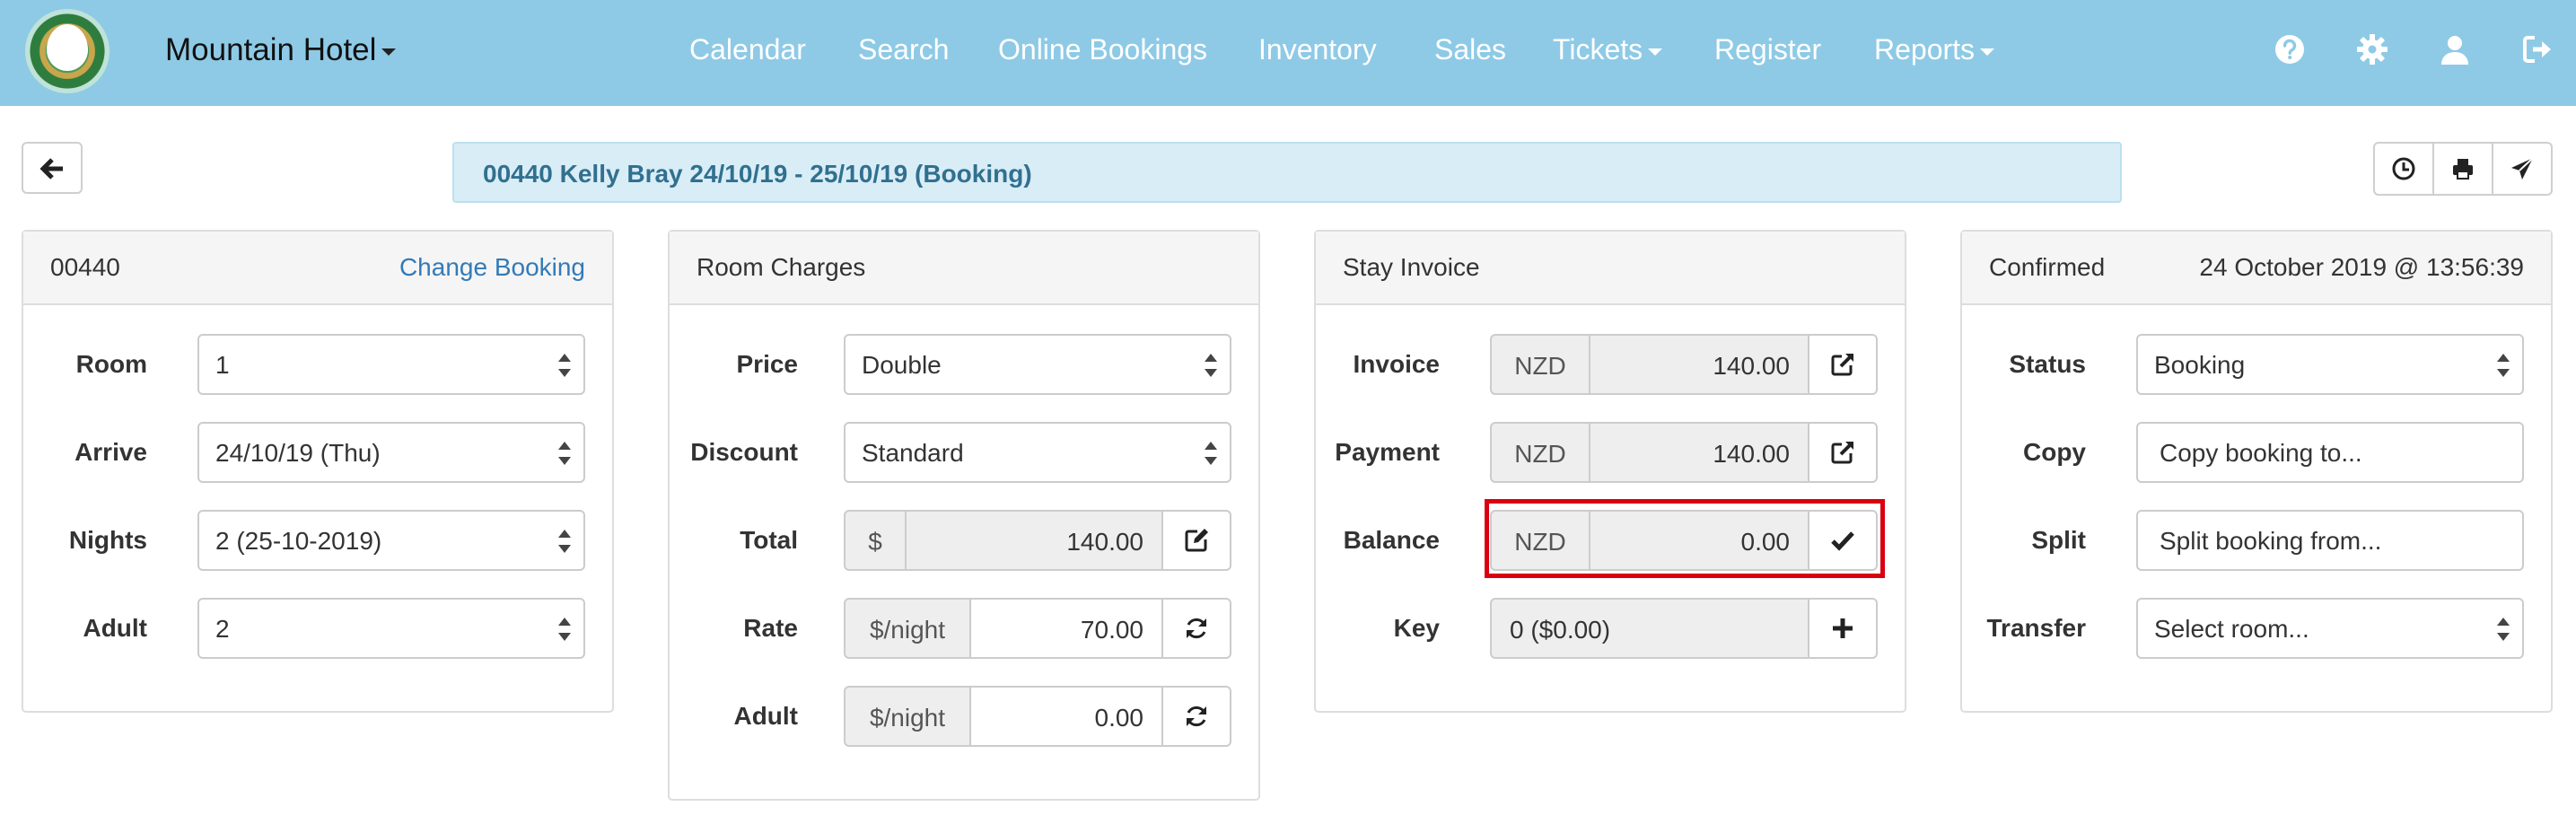 This screenshot has height=824, width=2576. What do you see at coordinates (67, 51) in the screenshot?
I see `hotel-logo` at bounding box center [67, 51].